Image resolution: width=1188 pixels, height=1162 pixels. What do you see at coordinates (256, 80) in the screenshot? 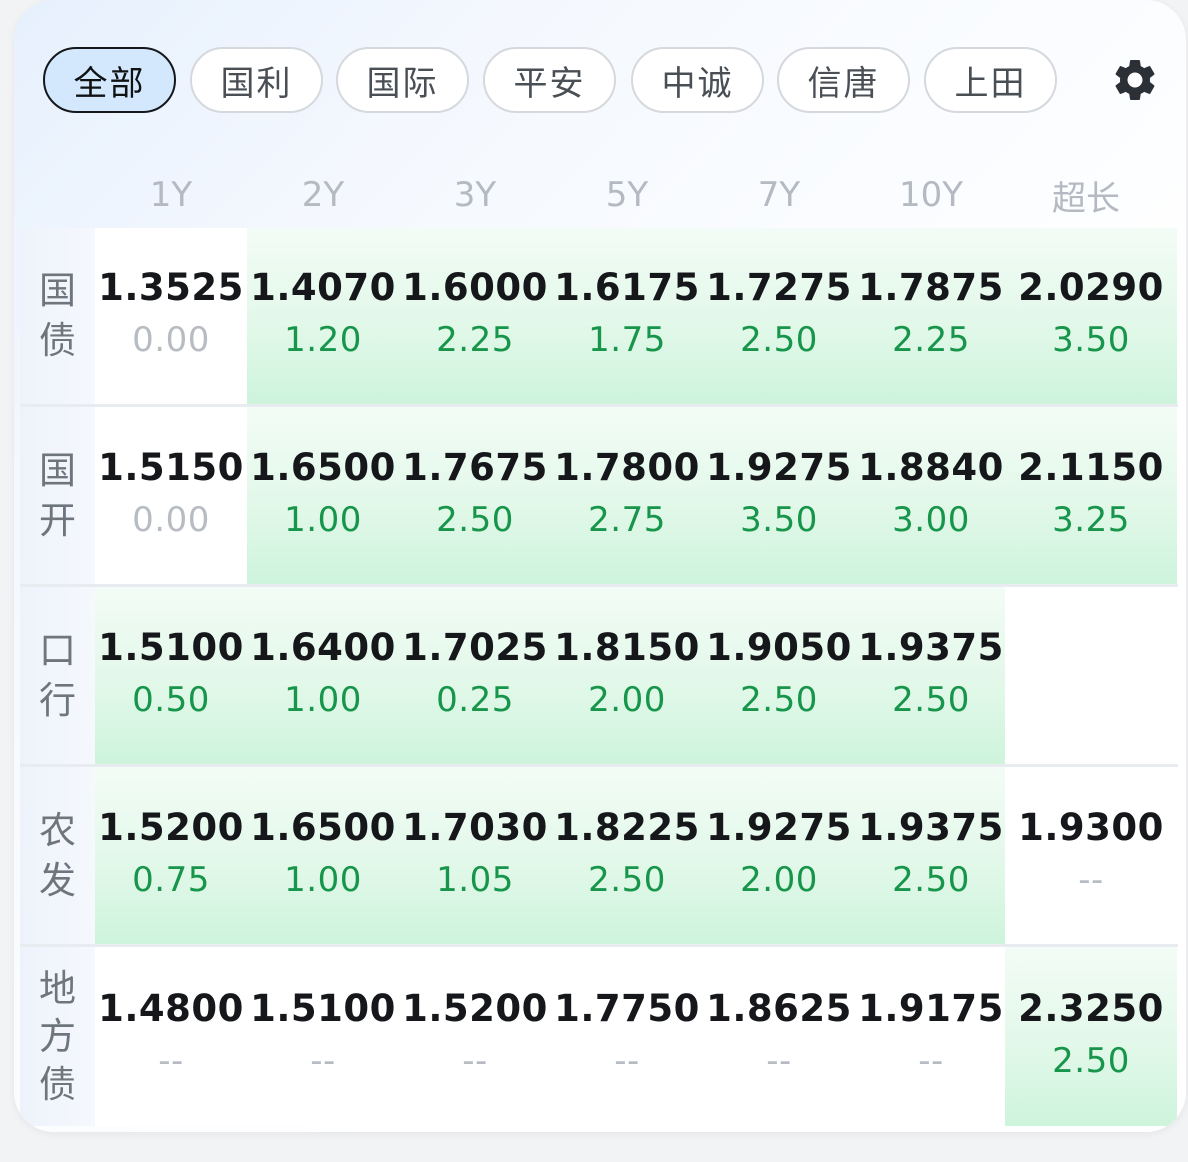
I see `tab-guoli: 国利` at bounding box center [256, 80].